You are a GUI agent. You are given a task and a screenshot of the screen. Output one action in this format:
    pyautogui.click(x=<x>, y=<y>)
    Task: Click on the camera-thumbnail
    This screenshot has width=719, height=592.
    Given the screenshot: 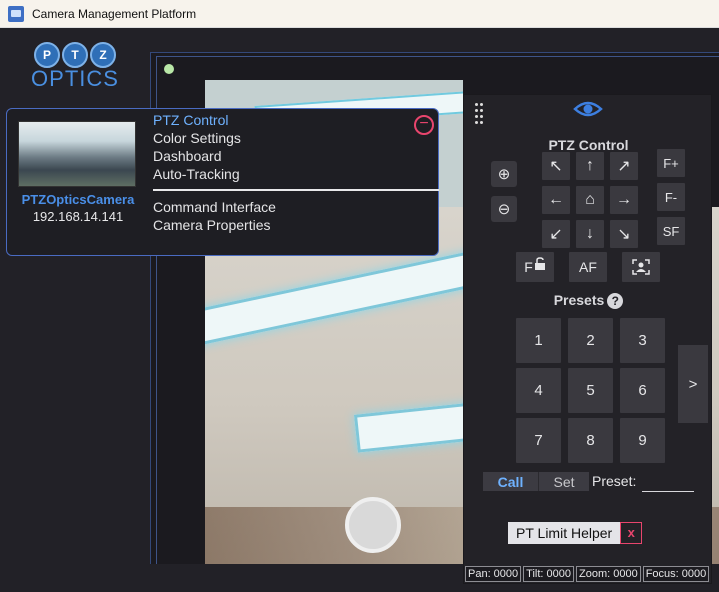 What is the action you would take?
    pyautogui.click(x=77, y=154)
    